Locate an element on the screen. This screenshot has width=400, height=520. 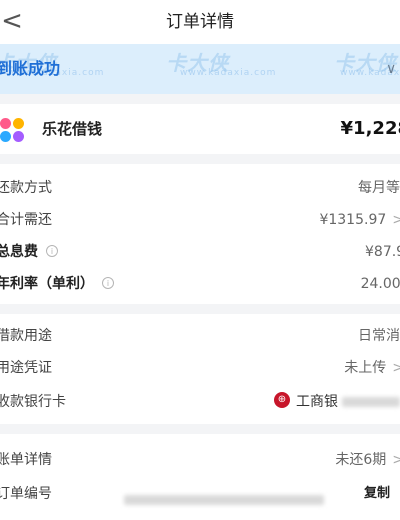
purpose-proof-value: 未上传 > is located at coordinates (372, 368).